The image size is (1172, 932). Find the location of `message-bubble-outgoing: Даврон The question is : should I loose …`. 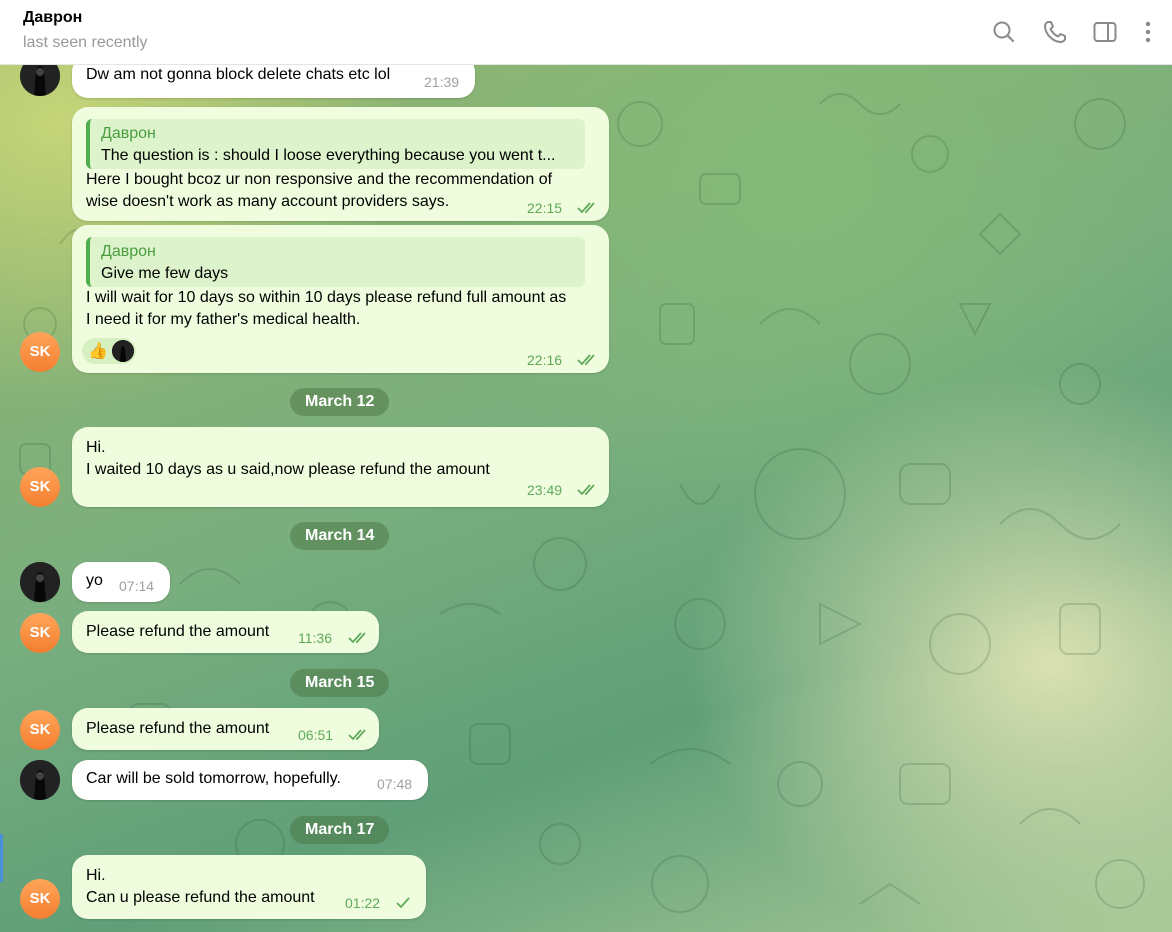

message-bubble-outgoing: Даврон The question is : should I loose … is located at coordinates (340, 164).